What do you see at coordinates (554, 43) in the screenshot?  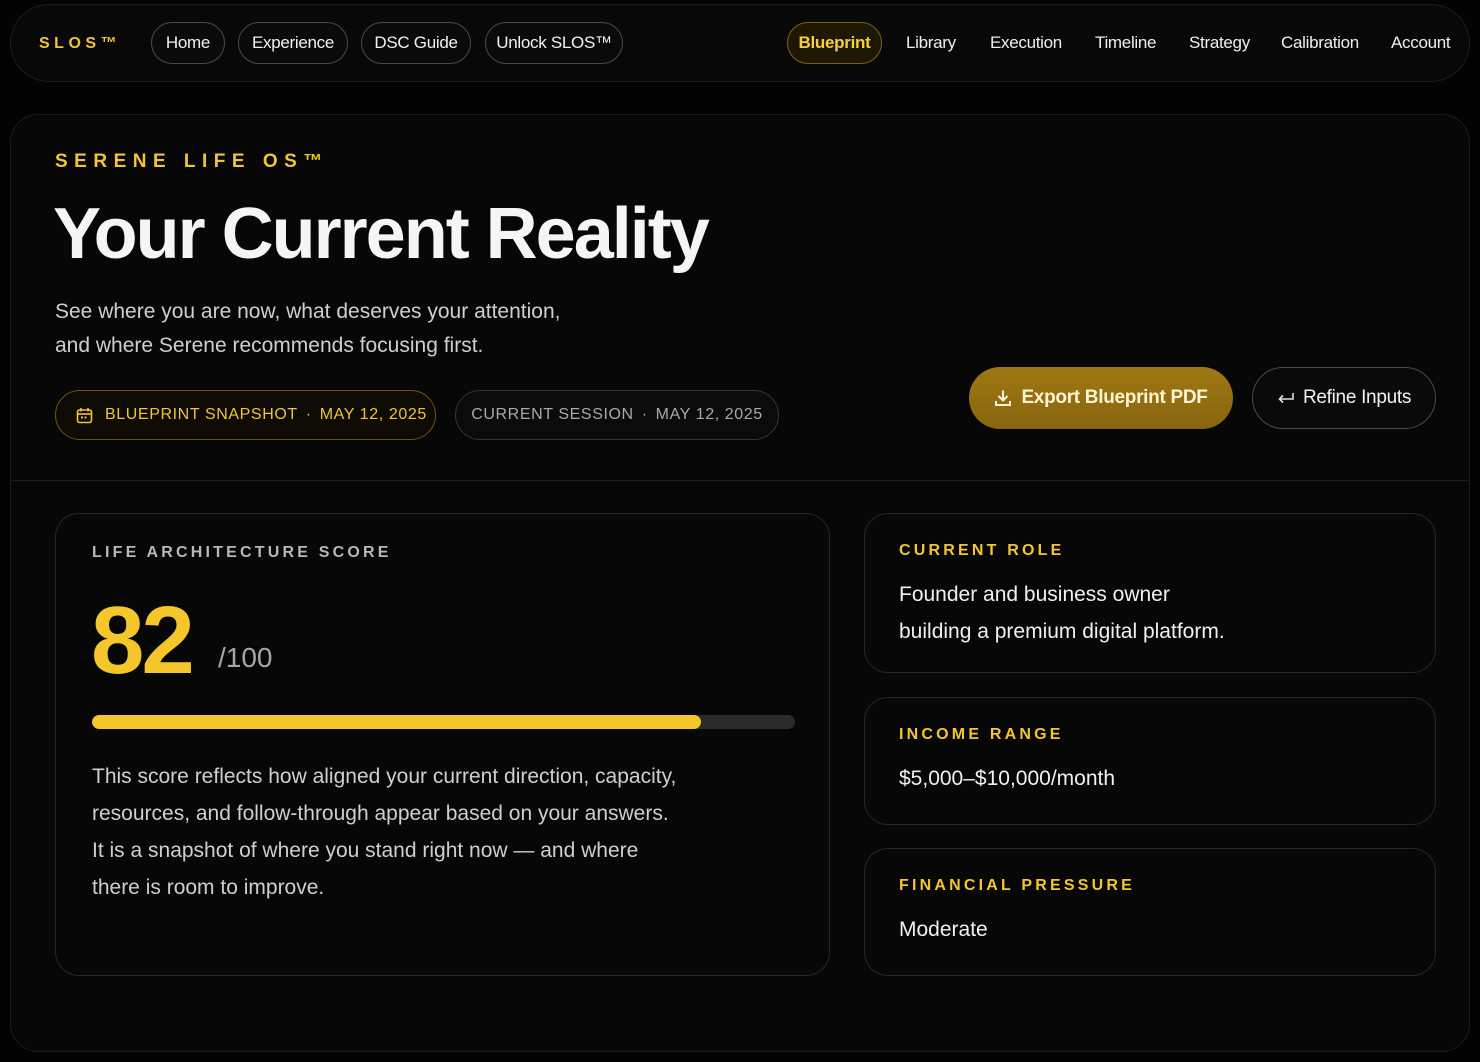 I see `nav-unlock-slos: Unlock SLOS™` at bounding box center [554, 43].